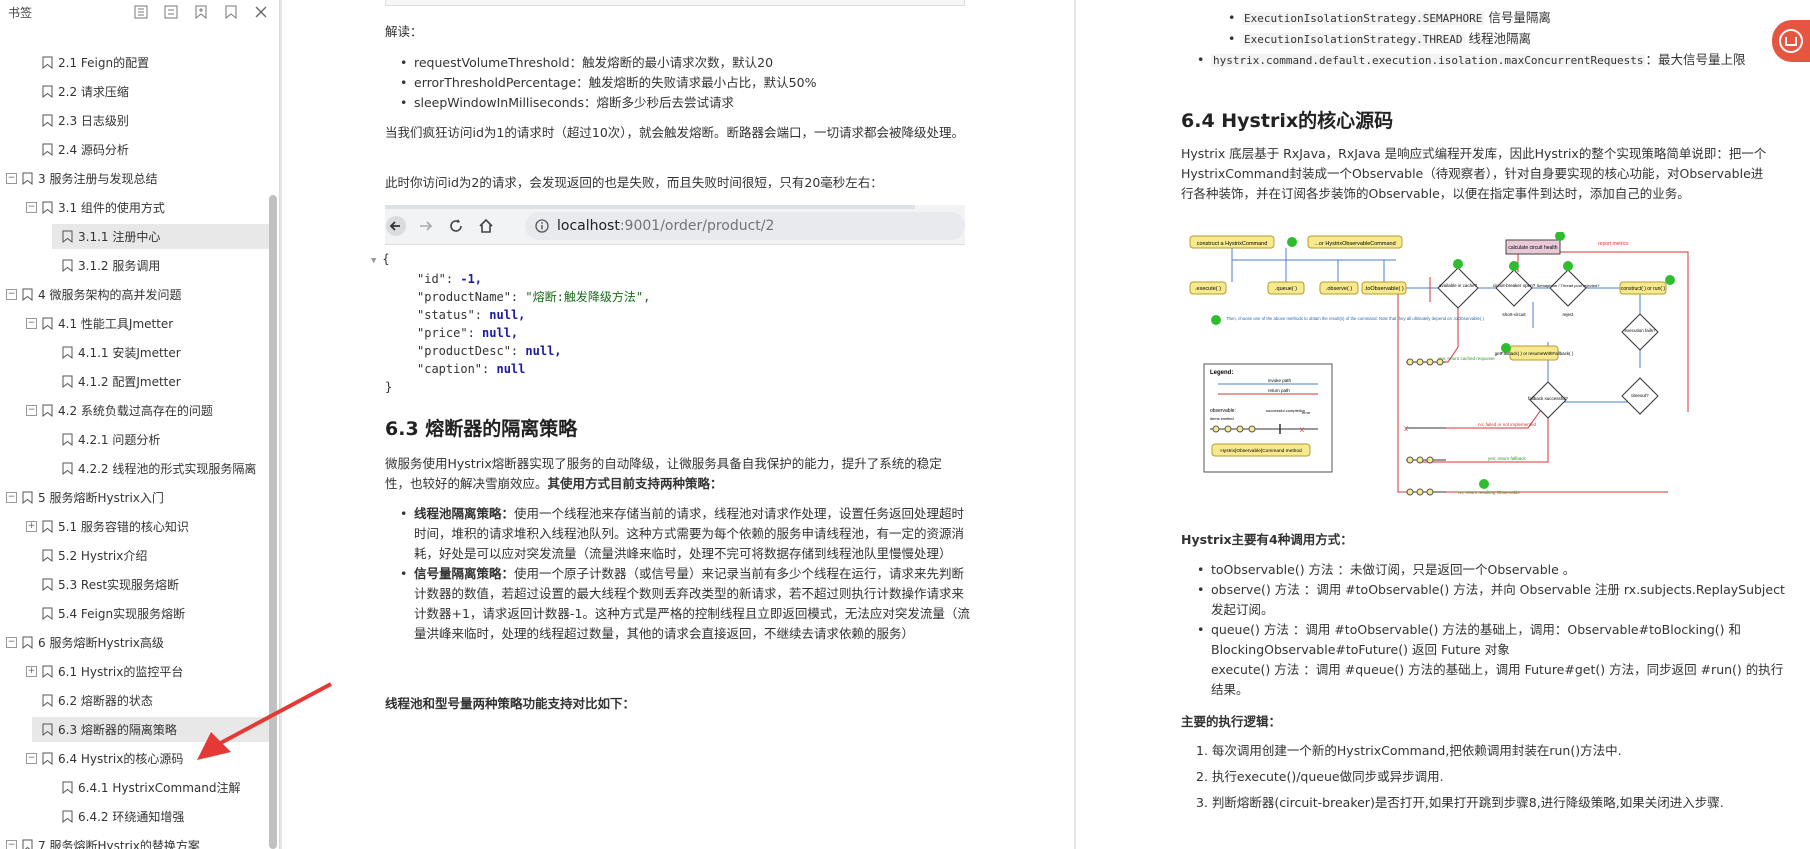 Image resolution: width=1810 pixels, height=849 pixels. What do you see at coordinates (134, 439) in the screenshot?
I see `sidebar-item: 4.2.1 问题分析` at bounding box center [134, 439].